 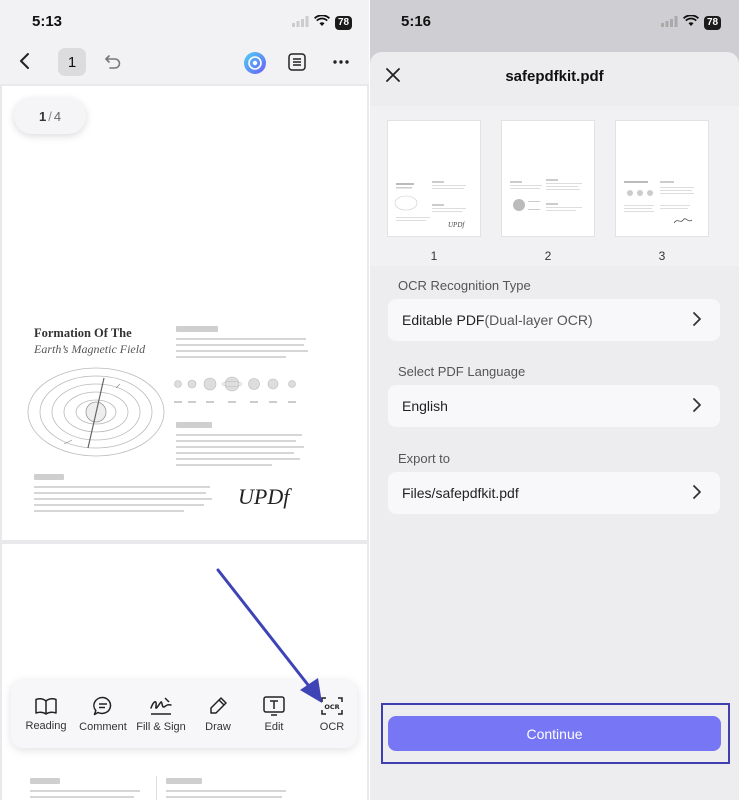 I want to click on language-label: Select PDF Language, so click(x=462, y=371).